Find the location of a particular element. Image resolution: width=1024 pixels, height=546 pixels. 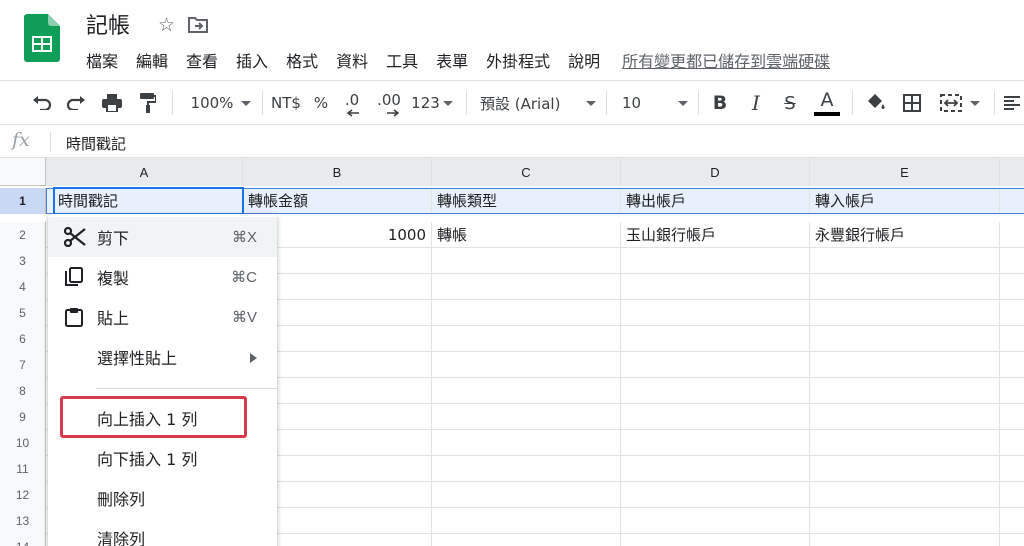

row-header: 6 is located at coordinates (23, 339).